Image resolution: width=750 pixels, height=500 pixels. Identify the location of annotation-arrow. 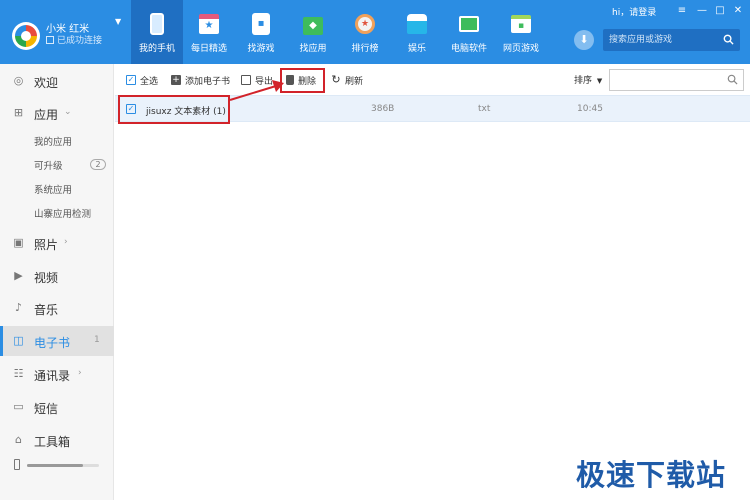
(256, 90).